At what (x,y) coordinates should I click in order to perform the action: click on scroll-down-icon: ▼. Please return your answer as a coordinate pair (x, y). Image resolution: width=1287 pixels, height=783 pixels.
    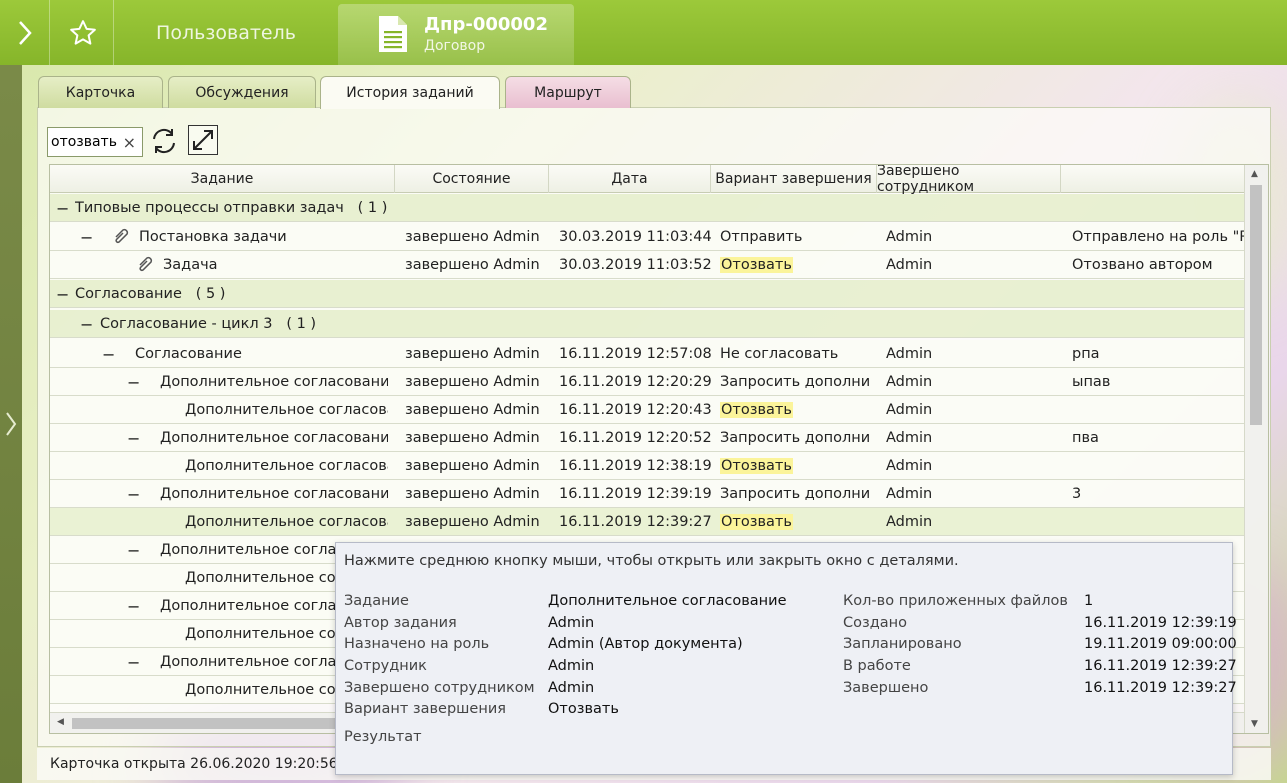
    Looking at the image, I should click on (1254, 724).